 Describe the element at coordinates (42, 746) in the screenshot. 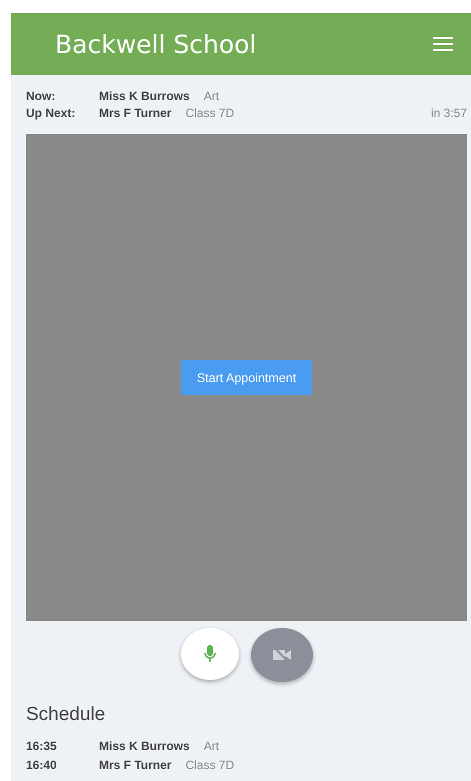

I see `appointment-time: 16:35` at that location.